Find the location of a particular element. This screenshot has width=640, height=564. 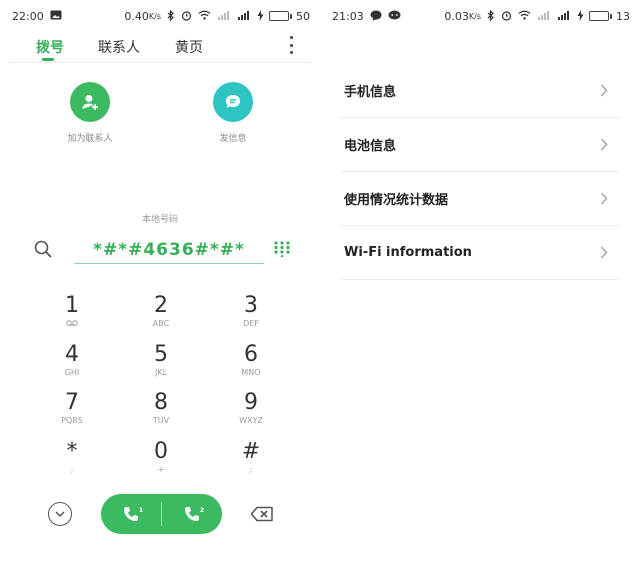

chevron-down-icon is located at coordinates (60, 513).